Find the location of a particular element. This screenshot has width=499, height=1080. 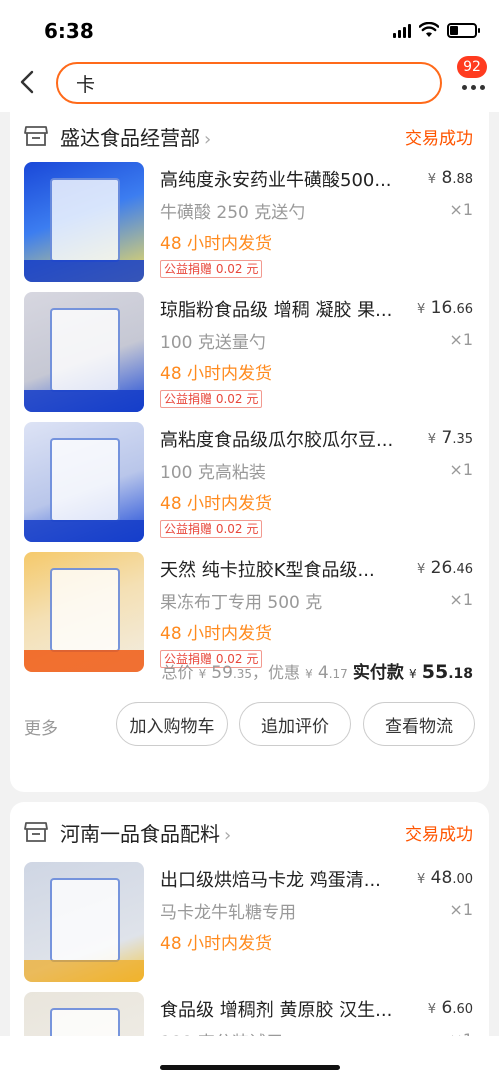

price-integer: 7 is located at coordinates (447, 438).